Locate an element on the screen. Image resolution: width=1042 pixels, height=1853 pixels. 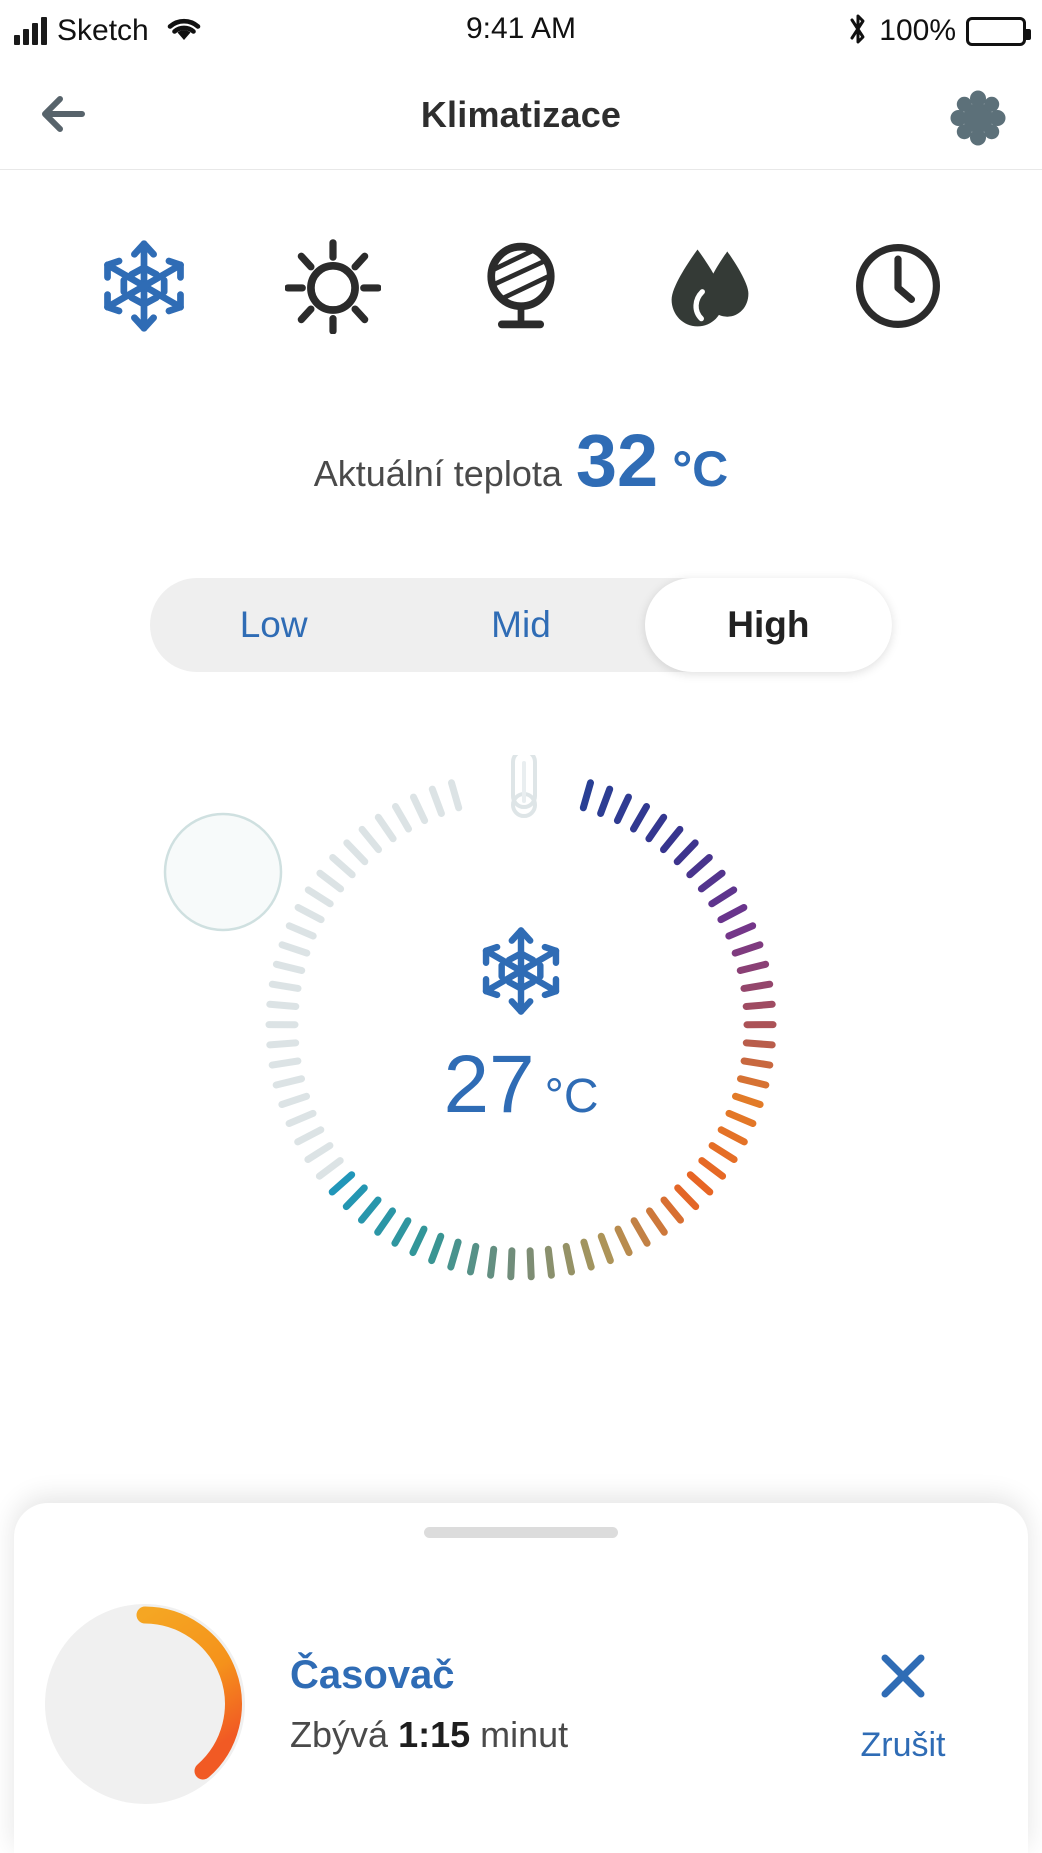
mode-button-humidity is located at coordinates (710, 286).